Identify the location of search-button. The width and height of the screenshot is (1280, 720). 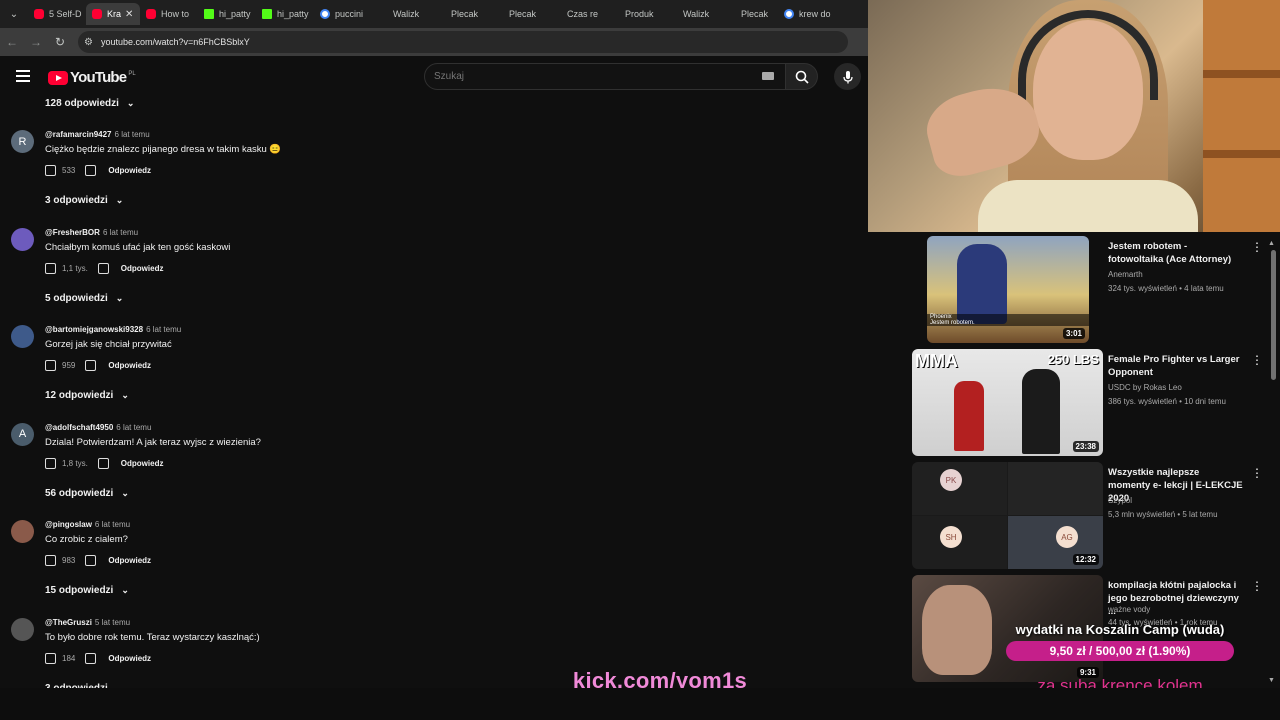
(802, 76).